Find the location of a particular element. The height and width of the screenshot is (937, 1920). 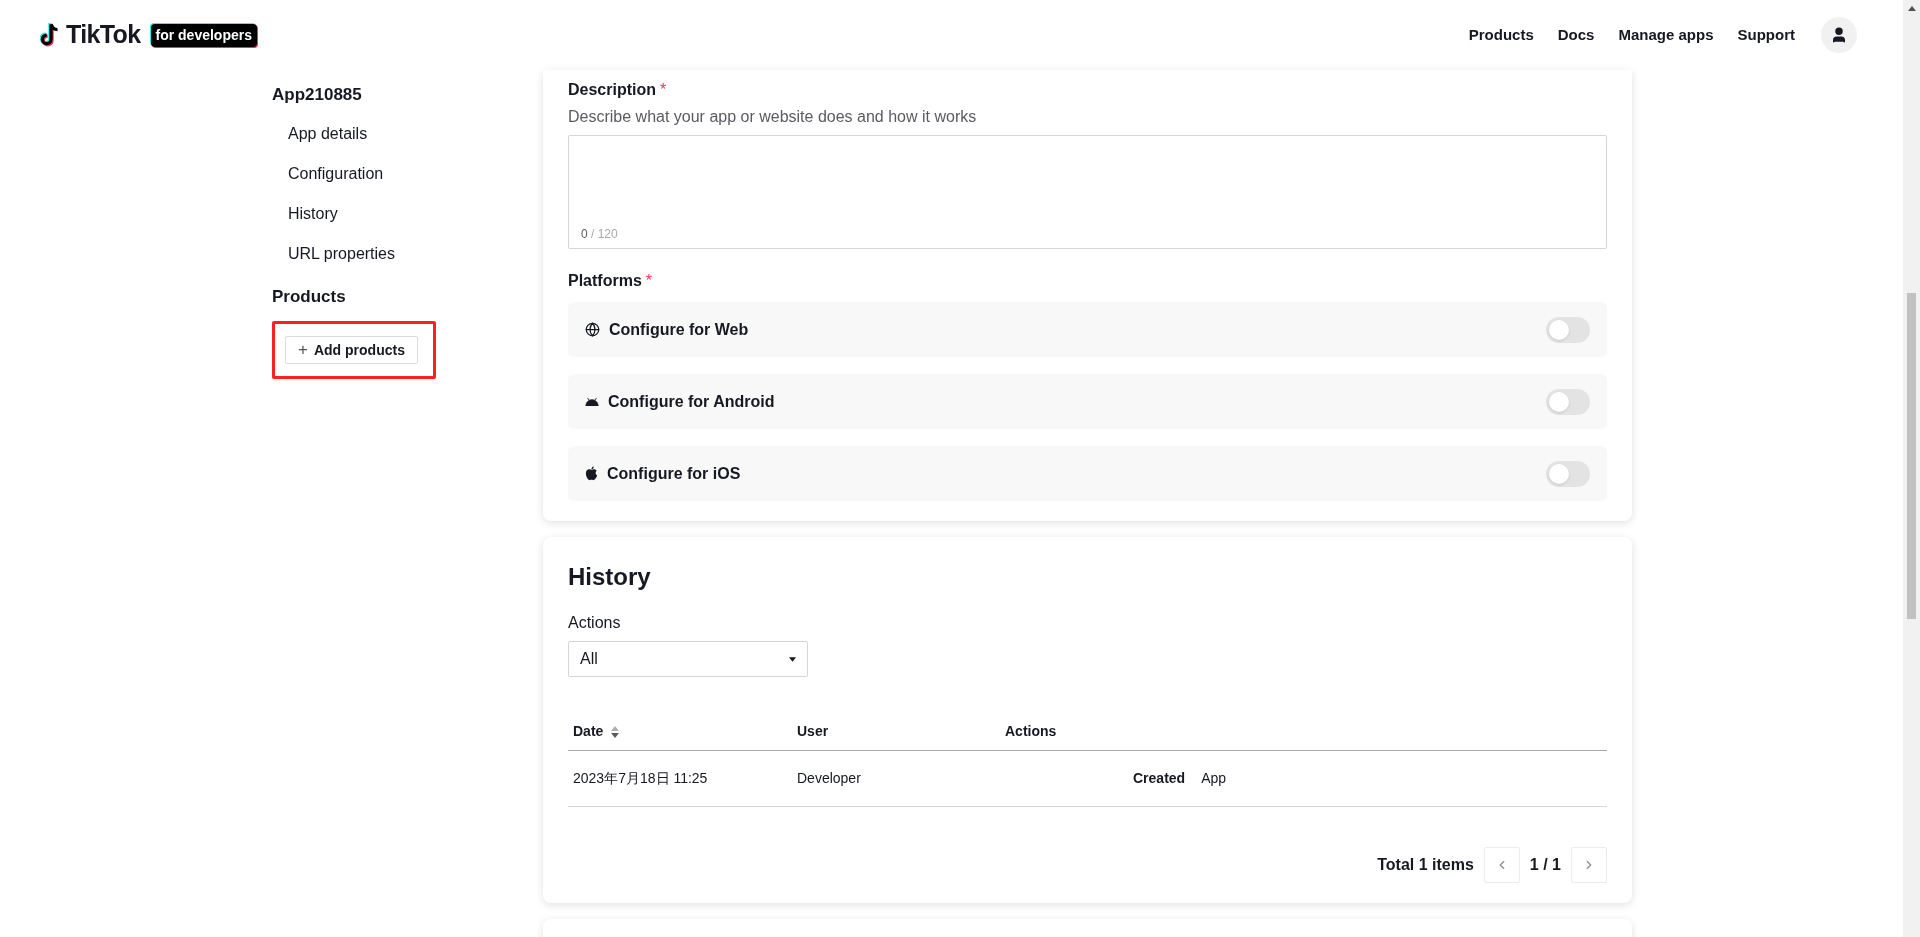

products-heading: Products is located at coordinates (309, 296).